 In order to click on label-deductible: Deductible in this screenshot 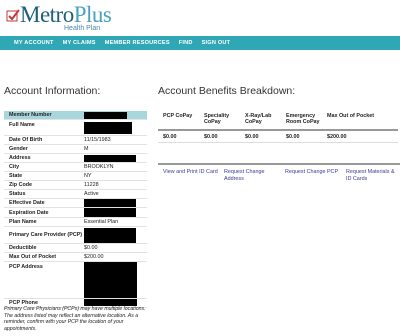, I will do `click(23, 248)`.